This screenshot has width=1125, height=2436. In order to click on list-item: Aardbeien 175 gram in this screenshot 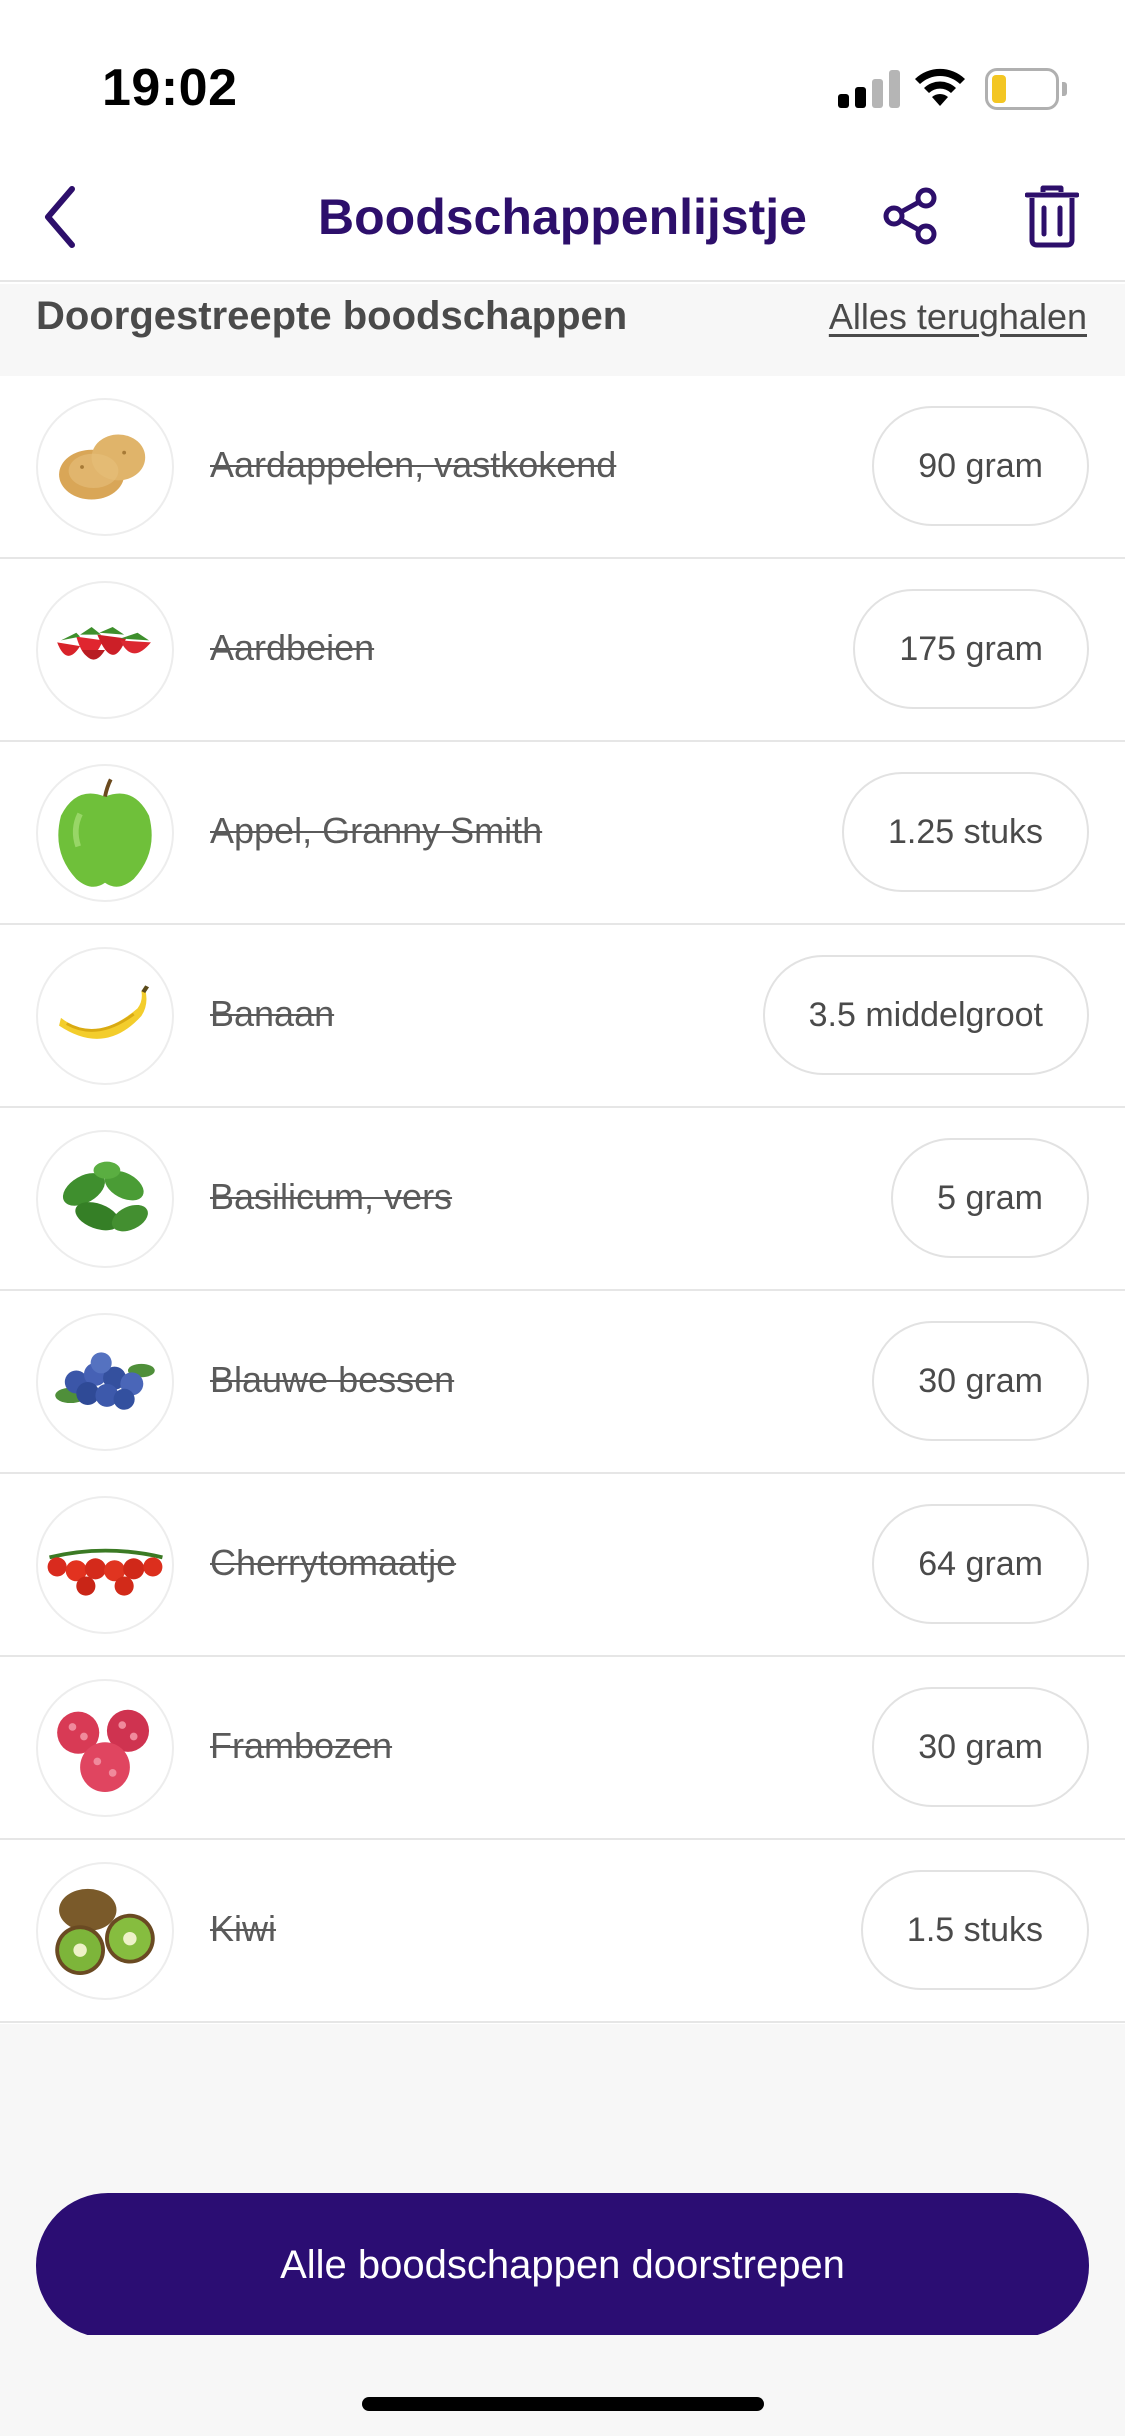, I will do `click(562, 650)`.